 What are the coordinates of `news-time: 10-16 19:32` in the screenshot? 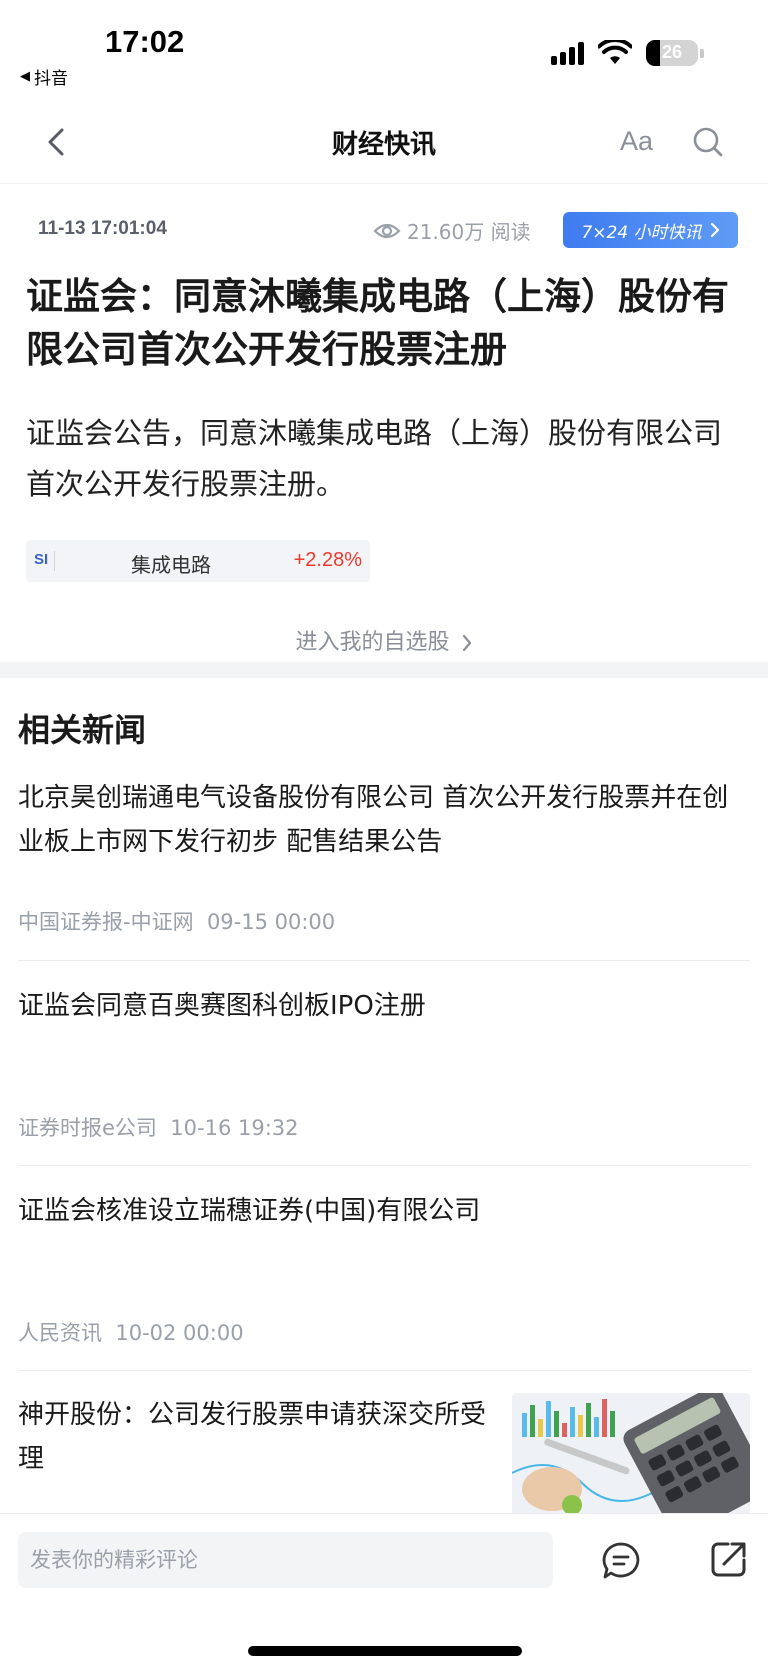 It's located at (234, 1128).